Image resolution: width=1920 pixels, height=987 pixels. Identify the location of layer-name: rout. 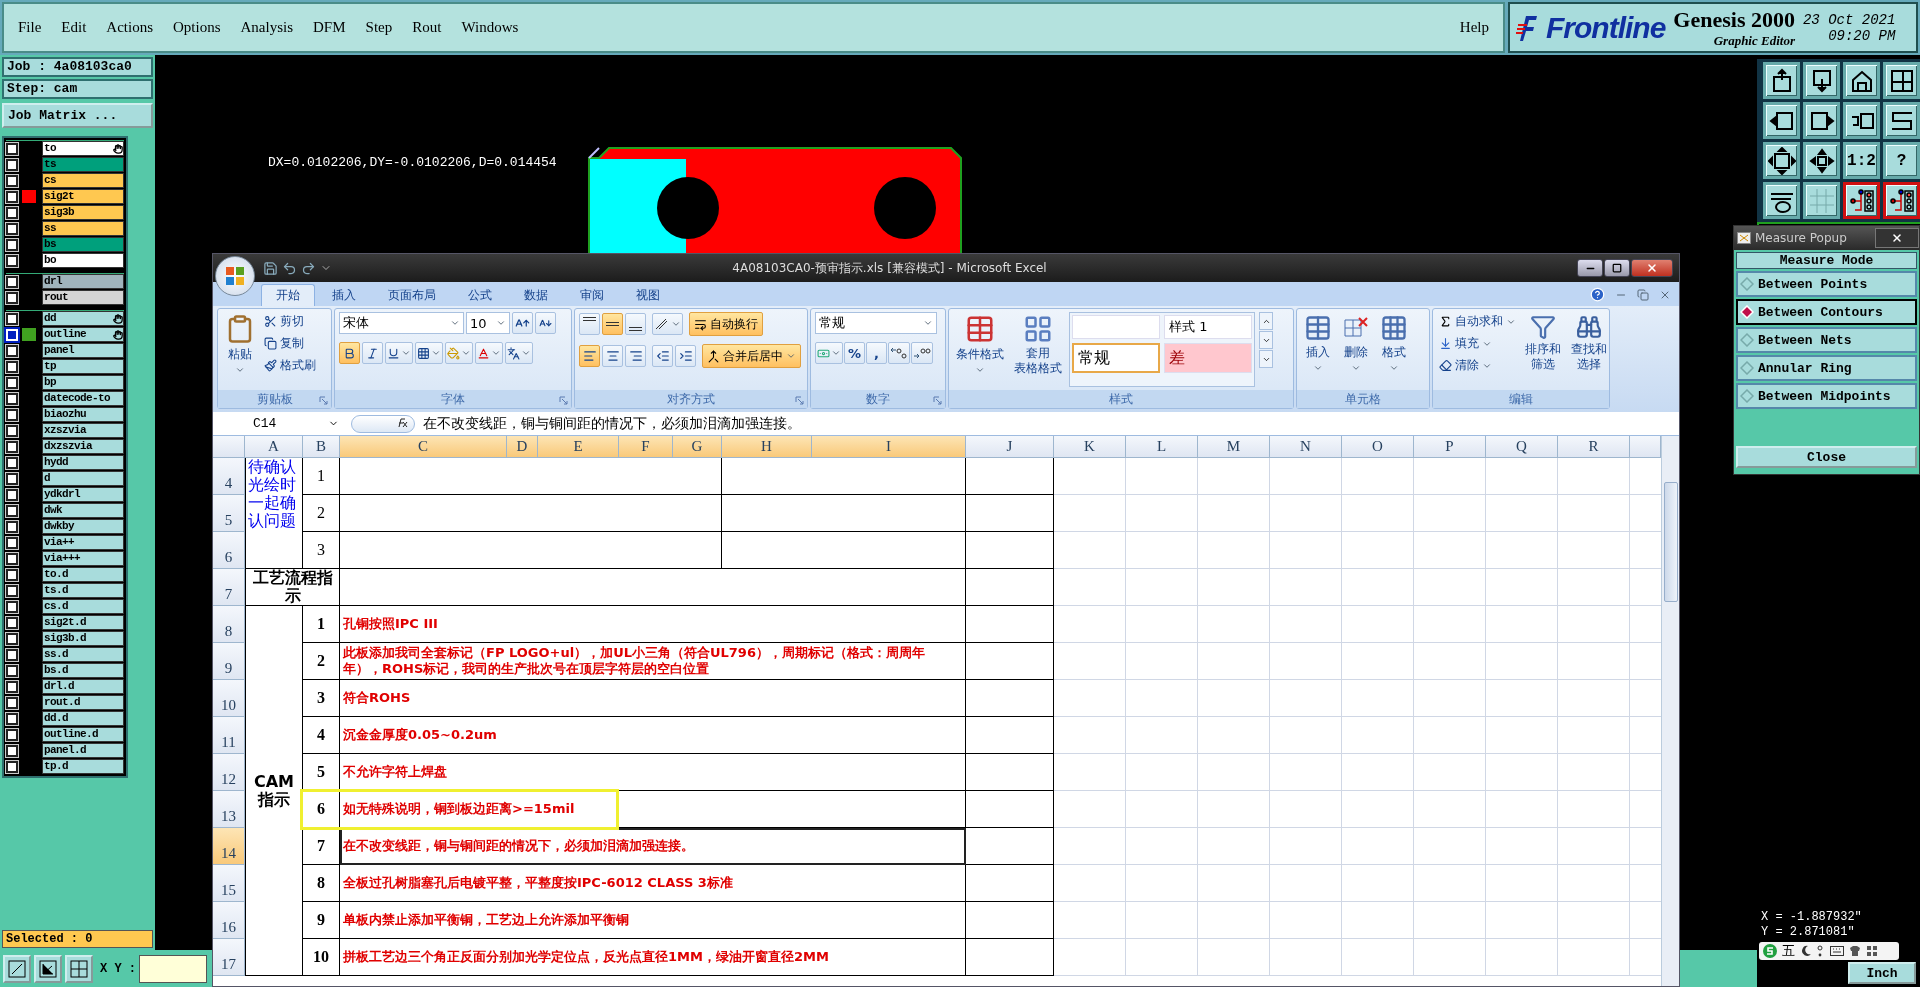
(83, 297).